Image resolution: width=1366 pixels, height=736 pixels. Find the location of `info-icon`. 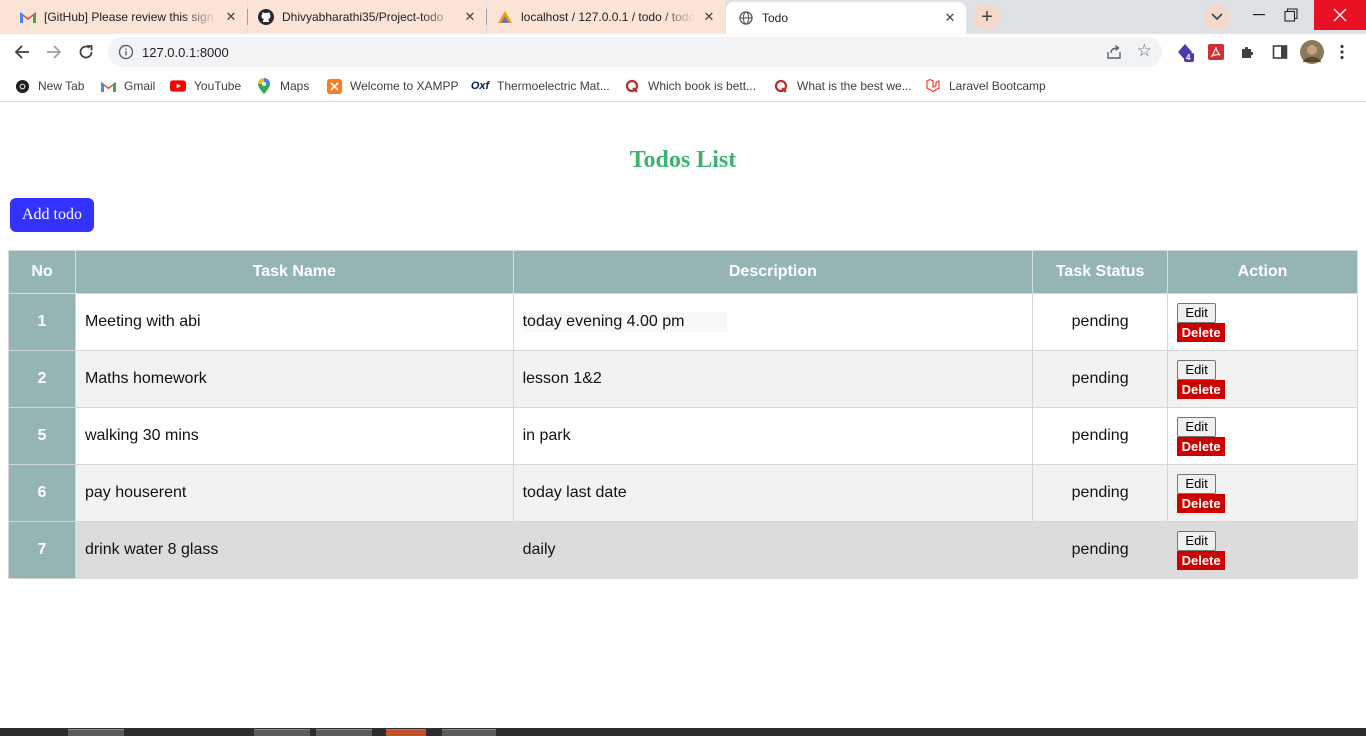

info-icon is located at coordinates (126, 52).